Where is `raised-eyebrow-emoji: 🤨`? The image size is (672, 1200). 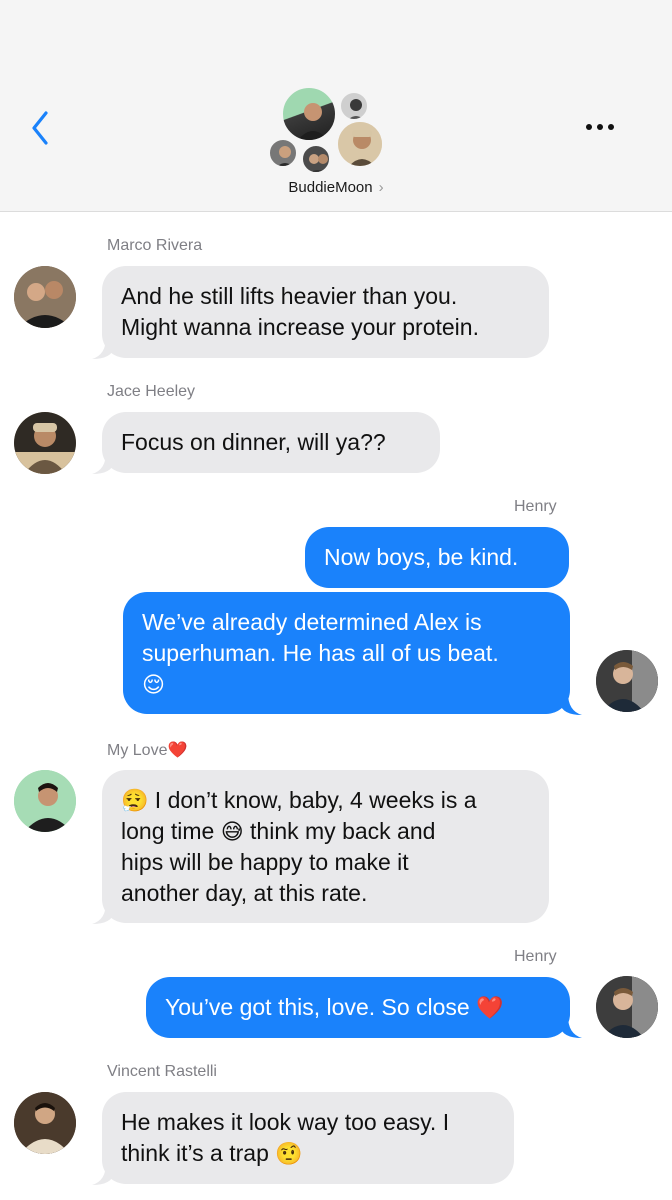 raised-eyebrow-emoji: 🤨 is located at coordinates (289, 1153).